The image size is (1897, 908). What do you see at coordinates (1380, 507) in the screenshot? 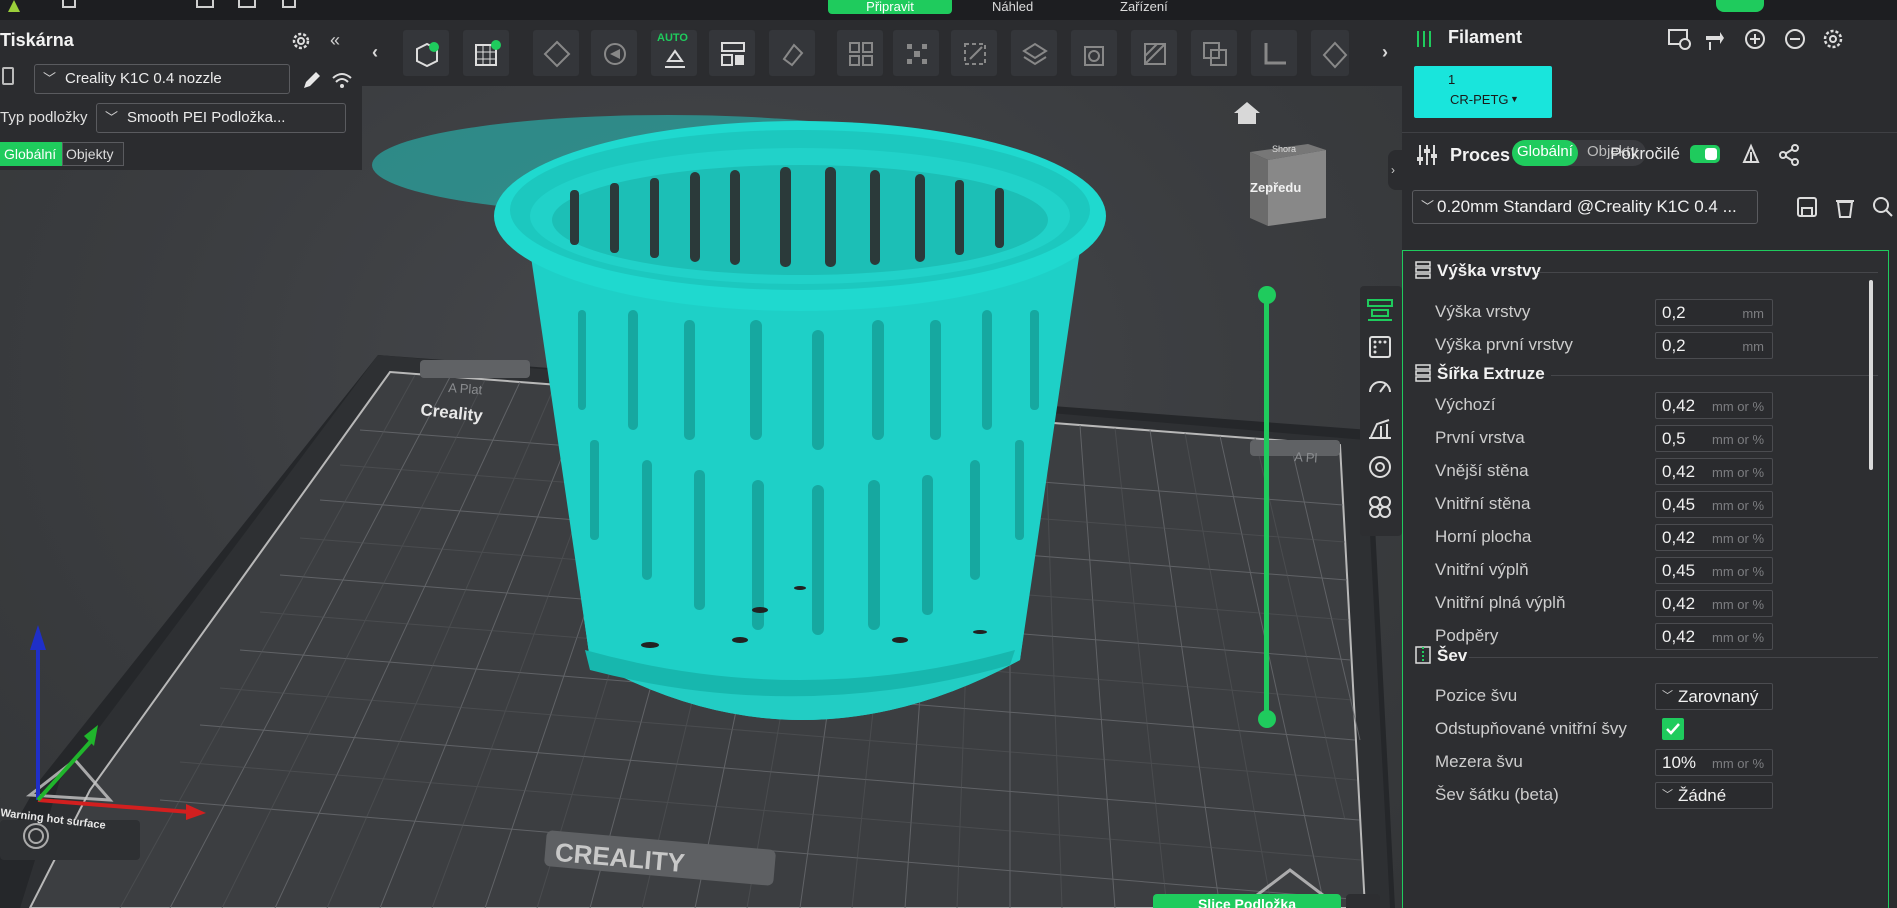
I see `multimaterial-icon` at bounding box center [1380, 507].